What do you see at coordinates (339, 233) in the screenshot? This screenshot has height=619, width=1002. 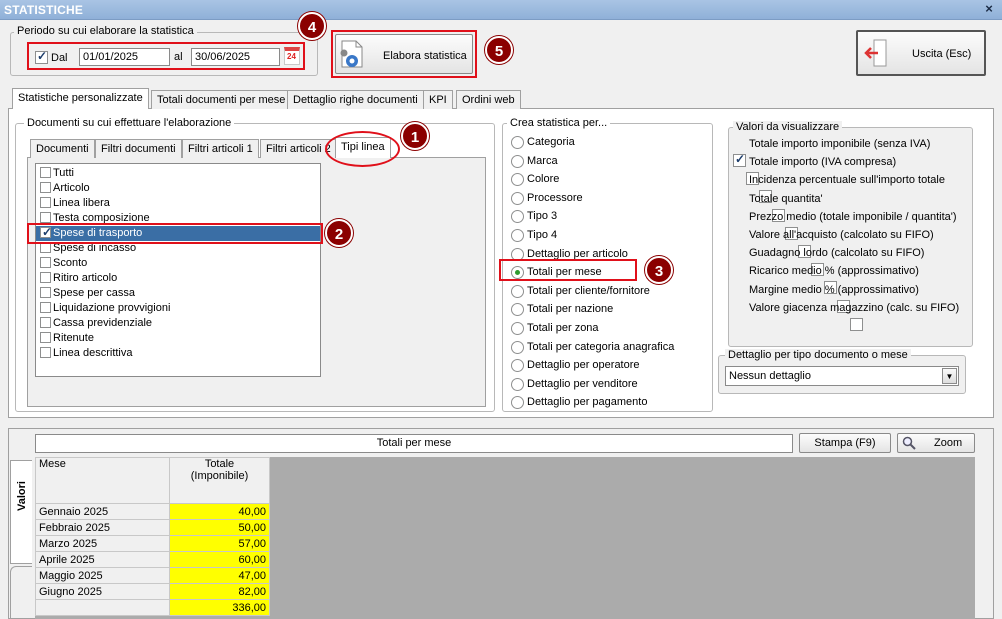 I see `badge-2: 2` at bounding box center [339, 233].